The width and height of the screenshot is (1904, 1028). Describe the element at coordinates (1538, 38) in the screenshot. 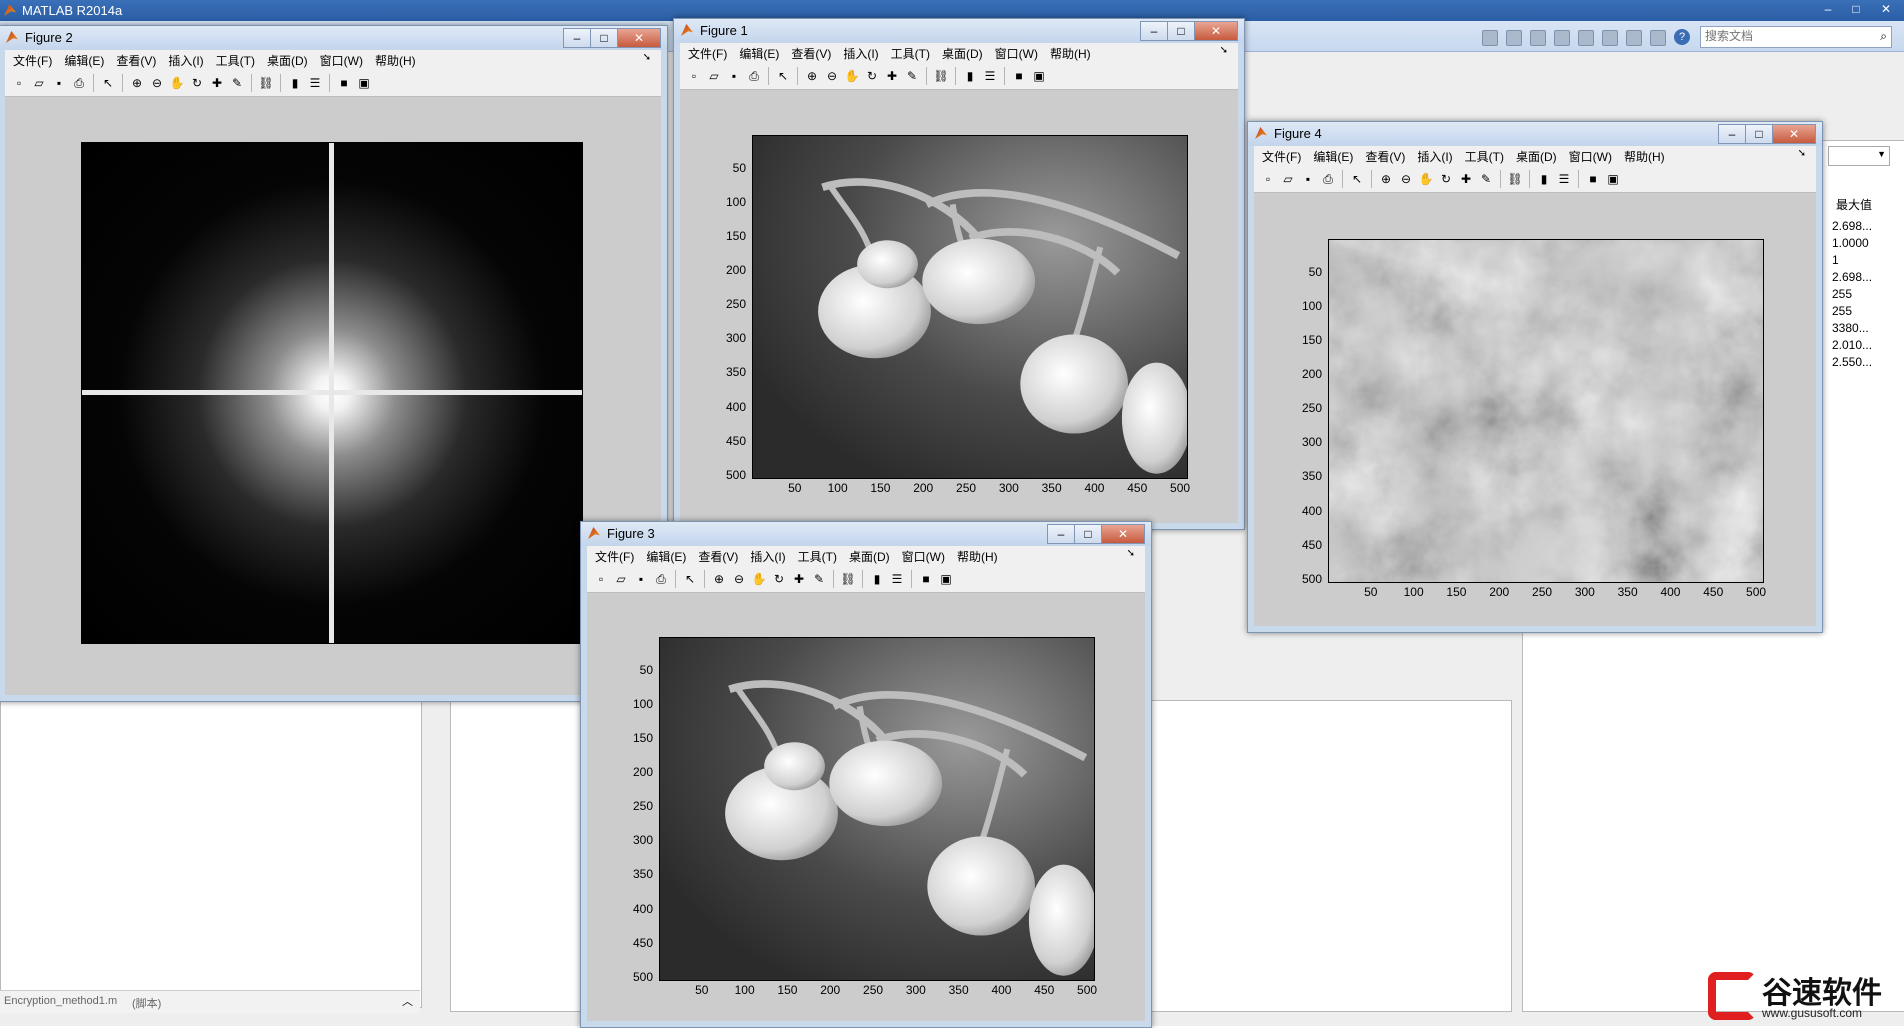

I see `cut-icon` at that location.